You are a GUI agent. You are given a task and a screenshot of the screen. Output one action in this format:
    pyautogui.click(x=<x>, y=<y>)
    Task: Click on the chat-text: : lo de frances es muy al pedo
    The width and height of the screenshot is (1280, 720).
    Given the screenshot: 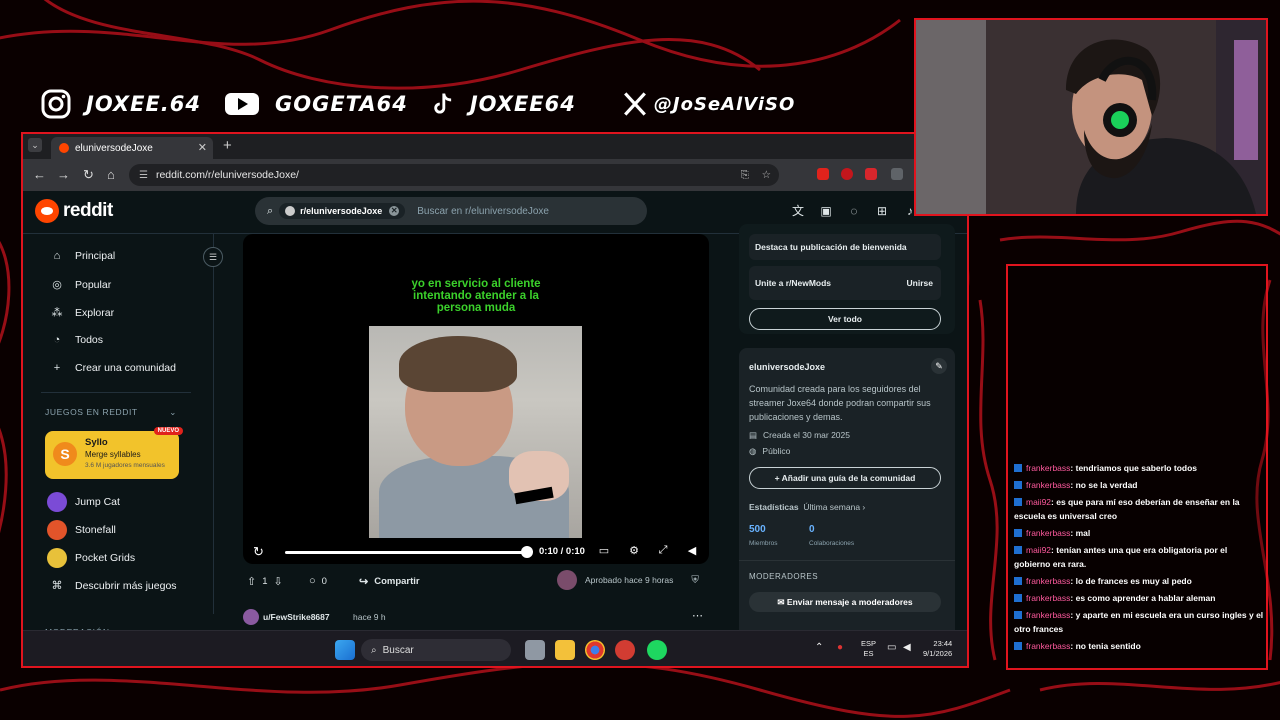 What is the action you would take?
    pyautogui.click(x=1131, y=581)
    